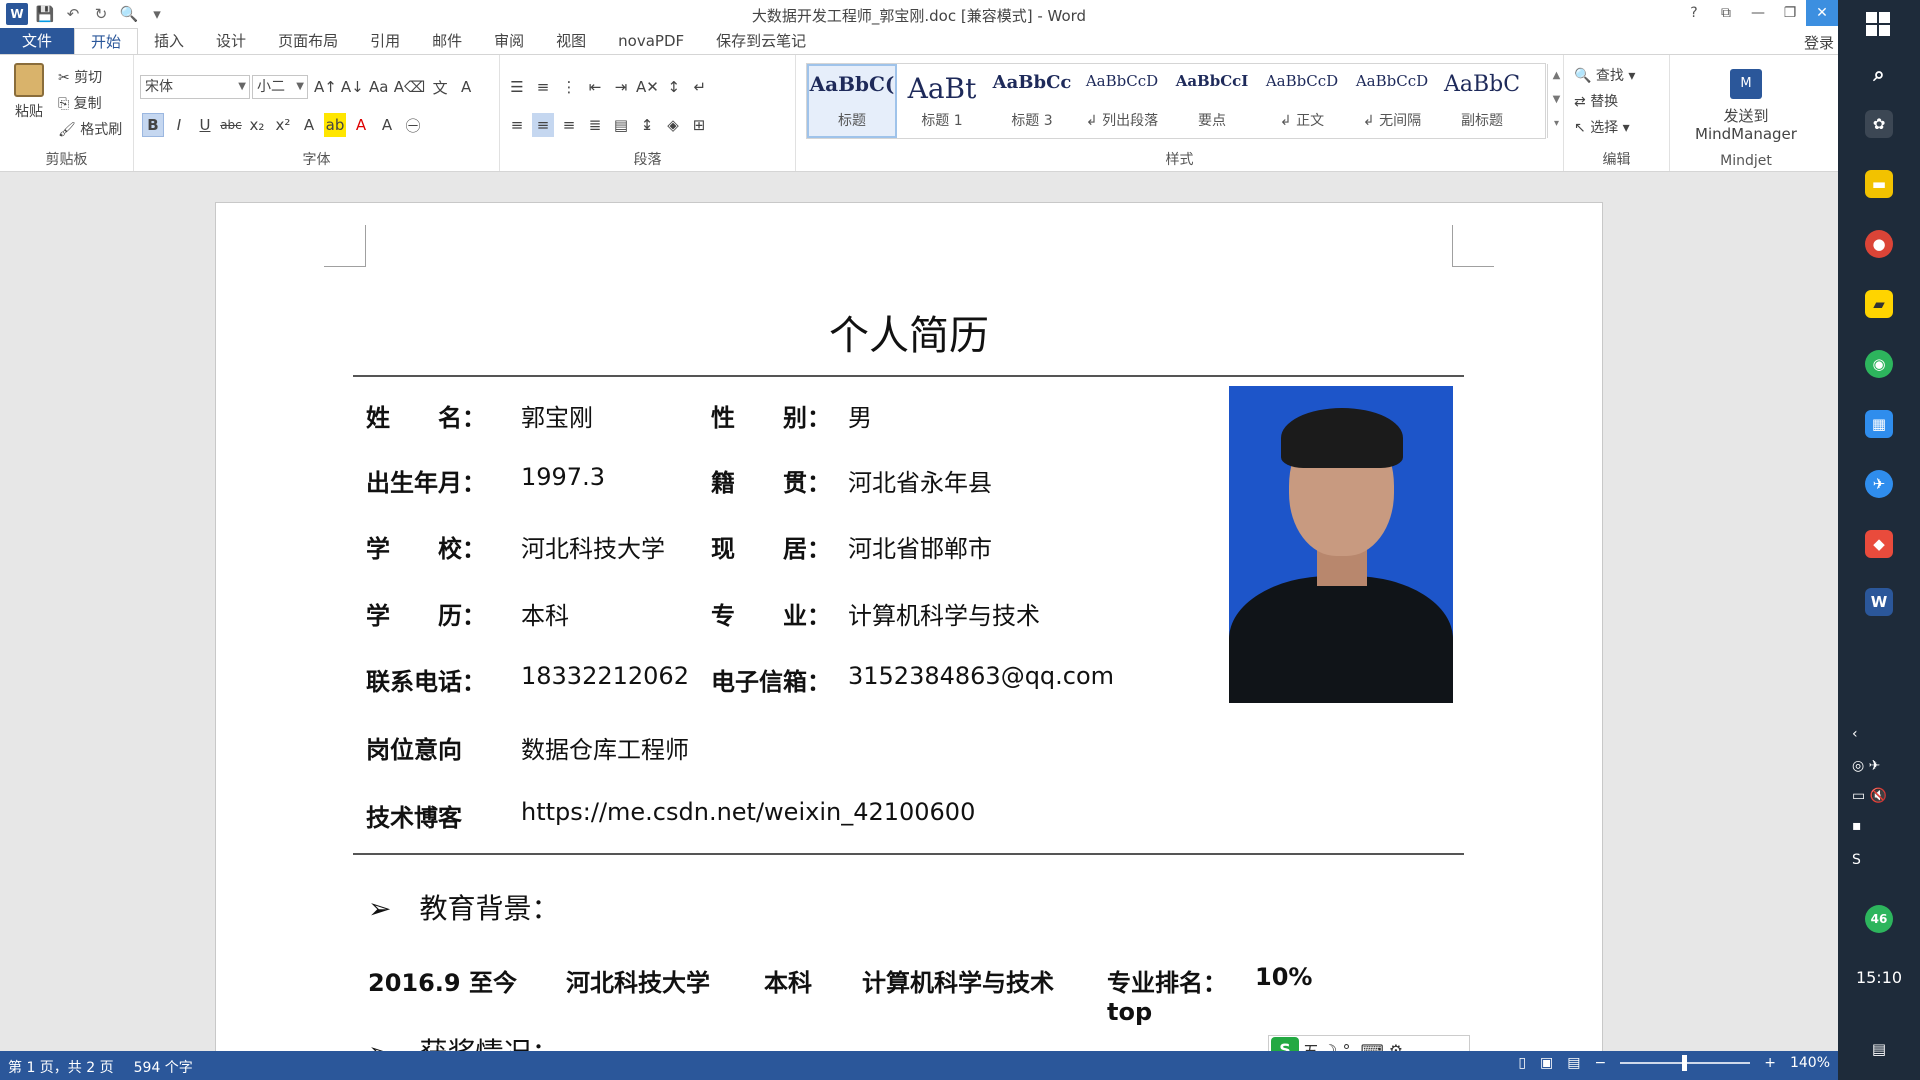 This screenshot has height=1080, width=1920. I want to click on tab-insert: 插入, so click(169, 41).